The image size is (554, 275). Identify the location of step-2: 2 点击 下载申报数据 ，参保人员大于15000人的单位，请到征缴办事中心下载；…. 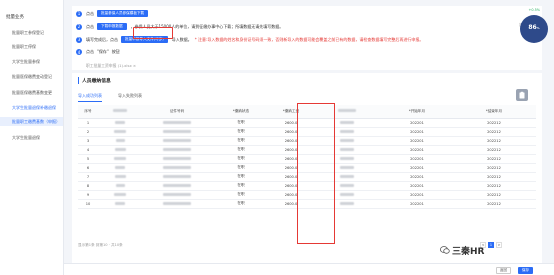
(181, 26).